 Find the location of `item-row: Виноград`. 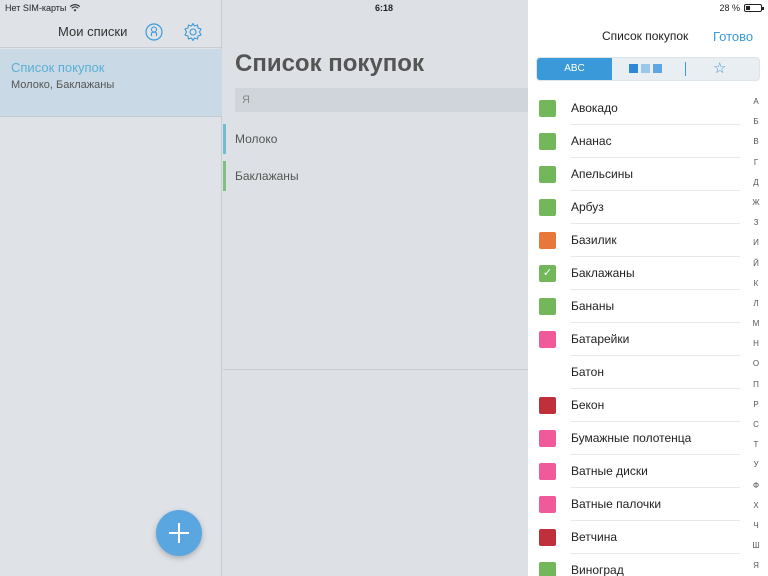

item-row: Виноград is located at coordinates (648, 565).